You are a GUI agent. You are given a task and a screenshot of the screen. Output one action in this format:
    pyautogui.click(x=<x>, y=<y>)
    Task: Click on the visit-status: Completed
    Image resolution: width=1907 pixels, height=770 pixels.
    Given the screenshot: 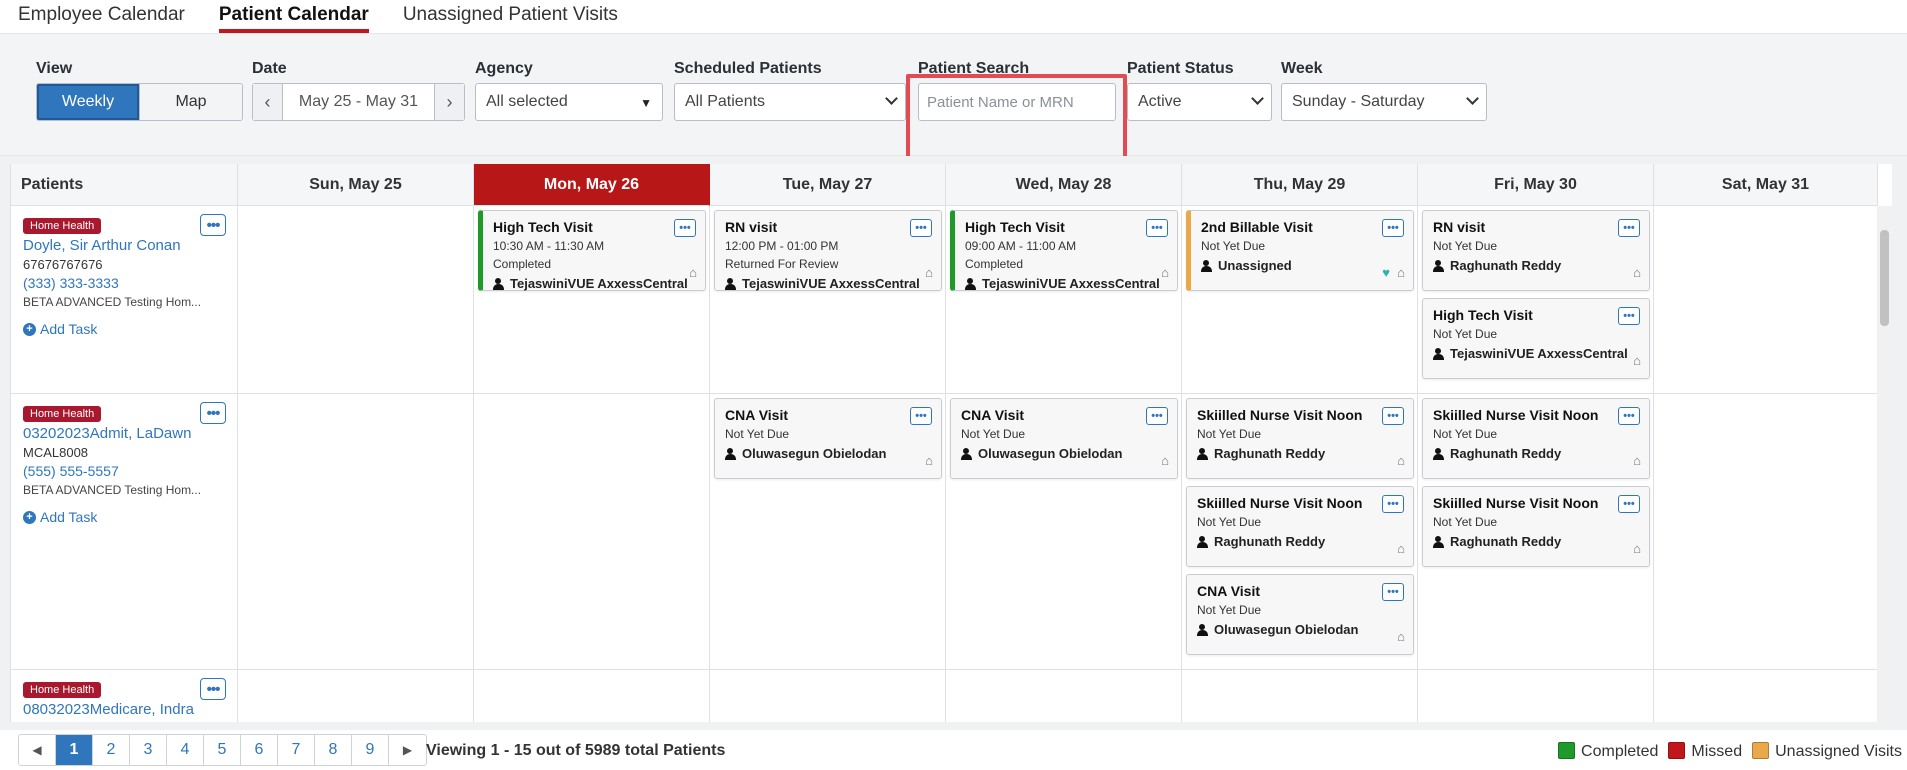 What is the action you would take?
    pyautogui.click(x=994, y=264)
    